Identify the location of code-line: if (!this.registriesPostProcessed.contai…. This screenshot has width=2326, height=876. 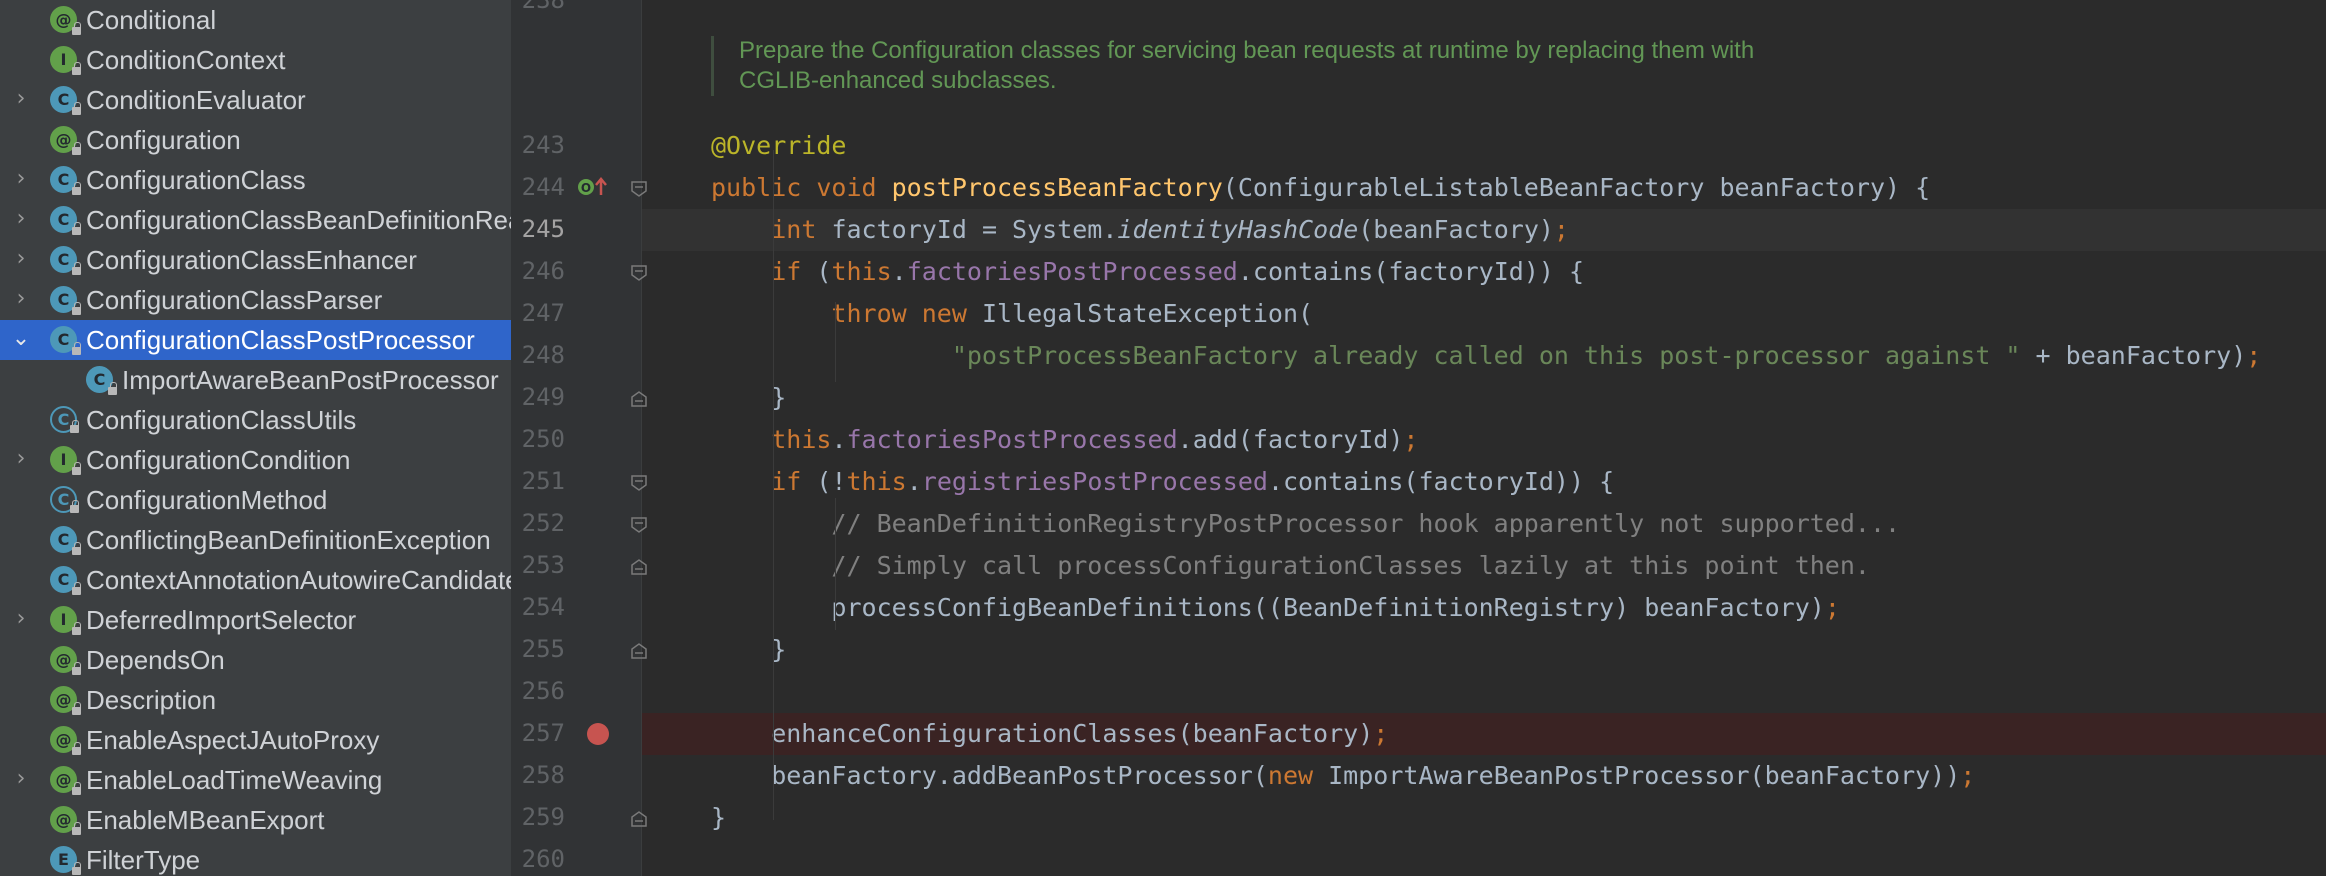
(1162, 481).